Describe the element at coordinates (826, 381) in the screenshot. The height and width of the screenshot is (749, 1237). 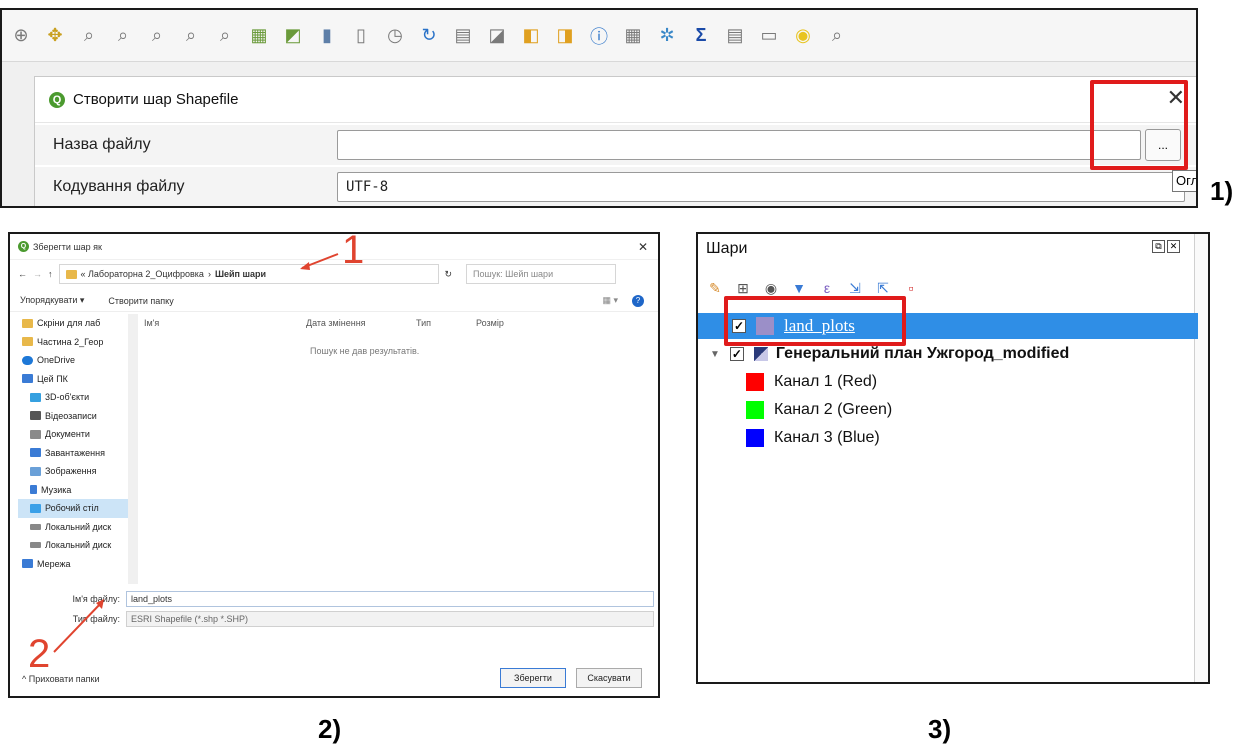
I see `band-label: Канал 1 (Red)` at that location.